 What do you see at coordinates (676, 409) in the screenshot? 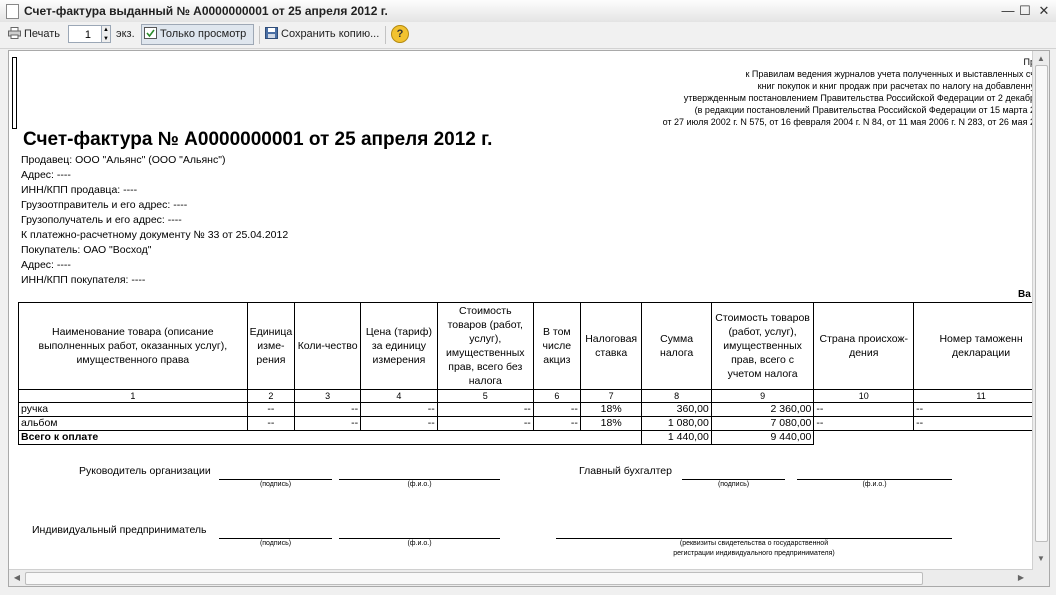
I see `tax-amount-cell: 360,00` at bounding box center [676, 409].